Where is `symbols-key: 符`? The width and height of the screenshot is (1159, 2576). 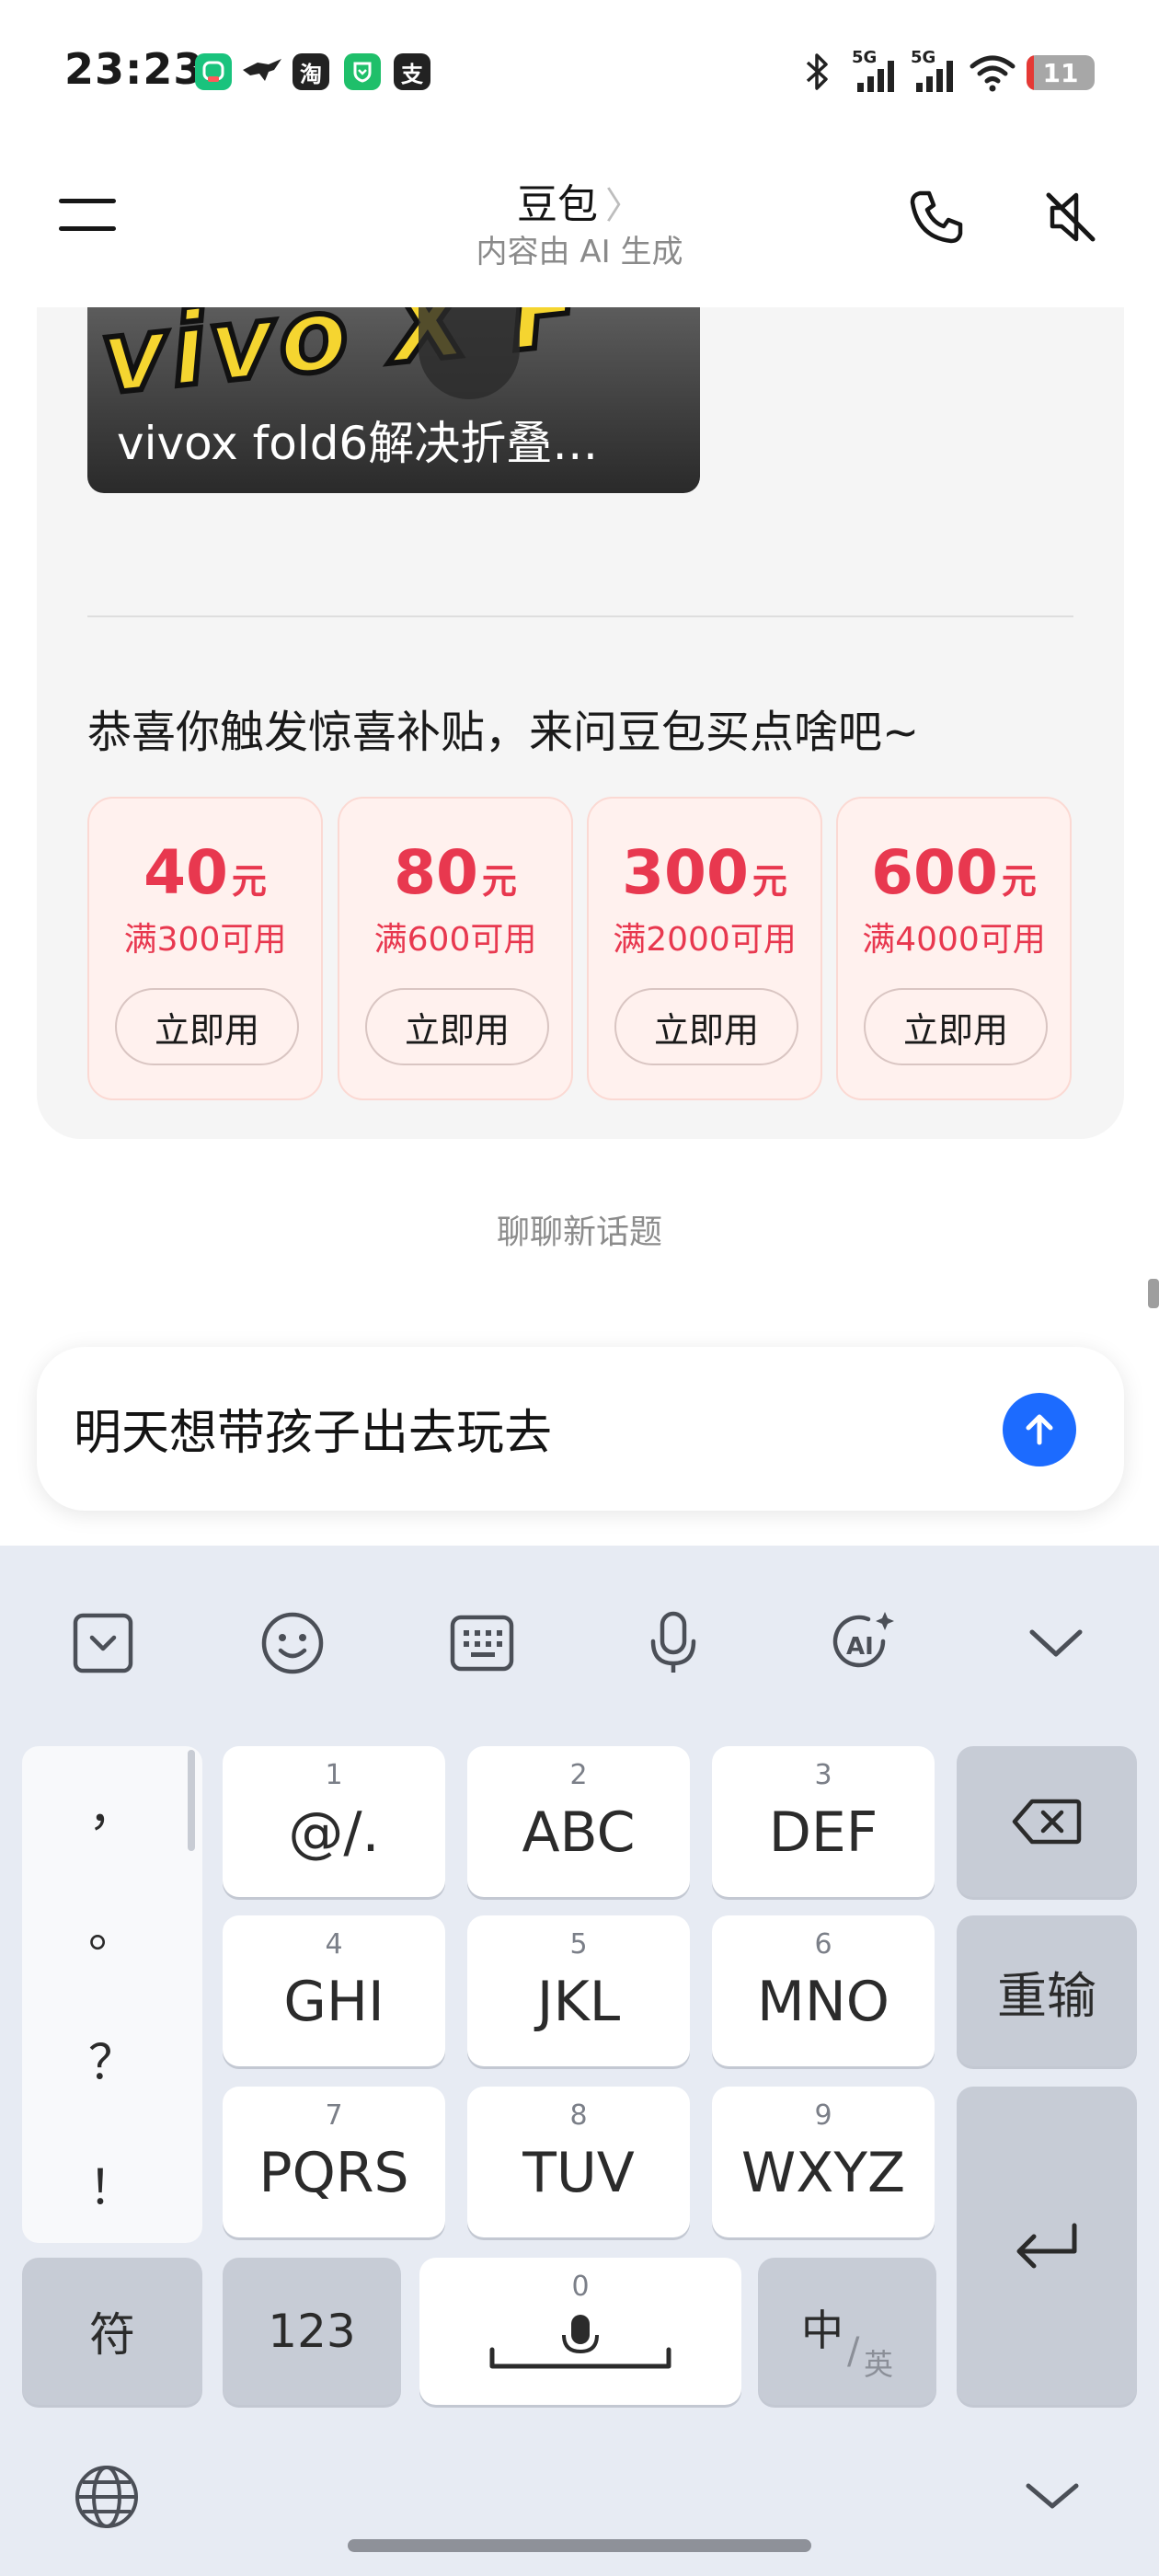
symbols-key: 符 is located at coordinates (112, 2331).